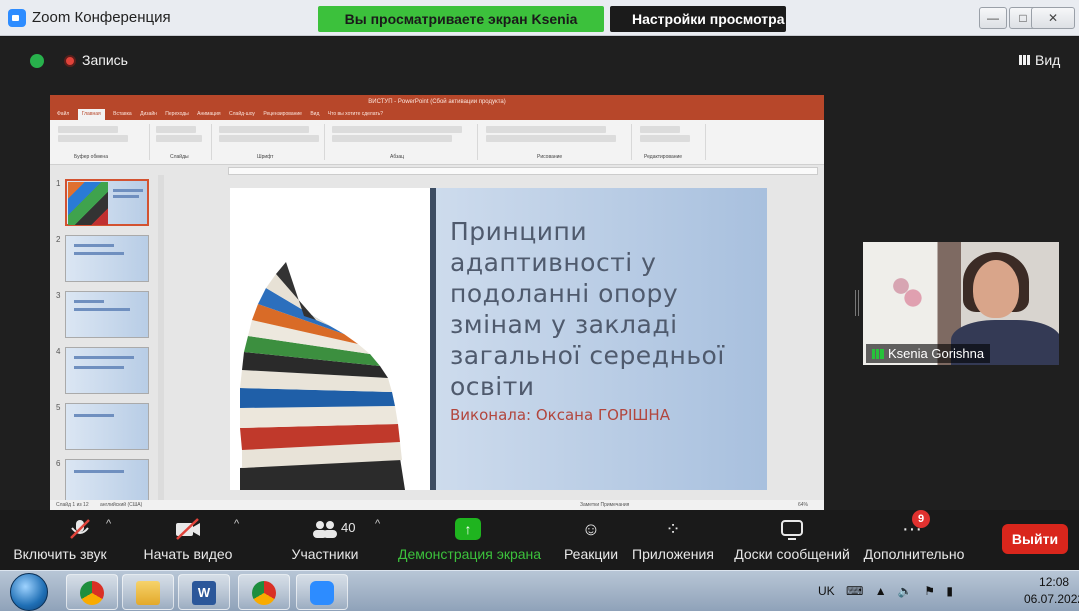  I want to click on view-options-label: Настройки просмотра, so click(708, 19).